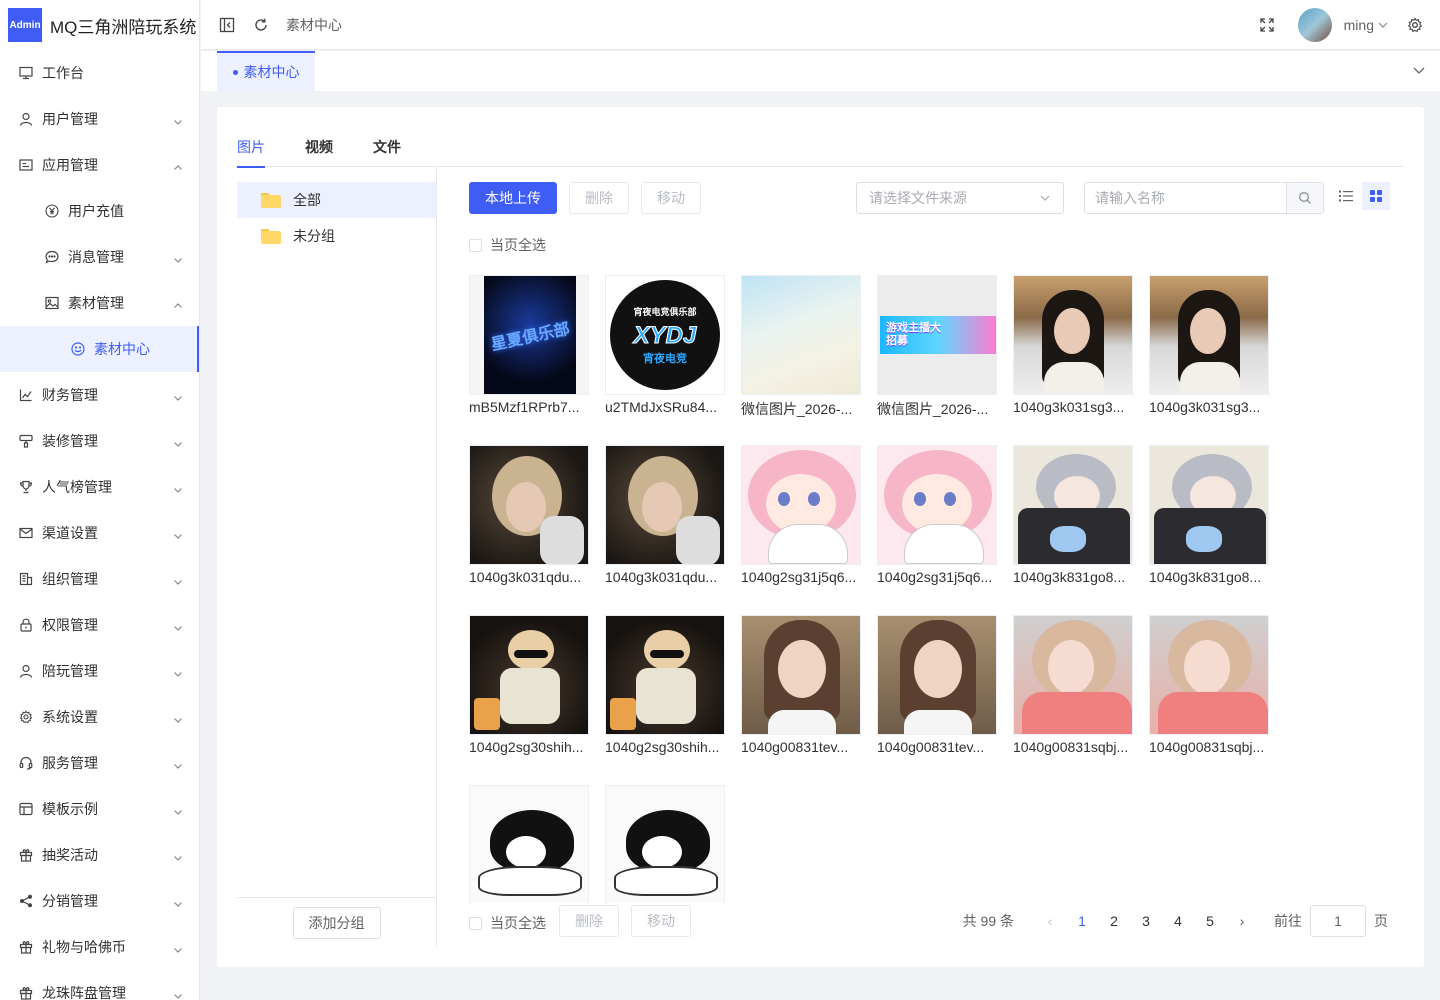  Describe the element at coordinates (99, 901) in the screenshot. I see `sidebar-item: 分销管理` at that location.